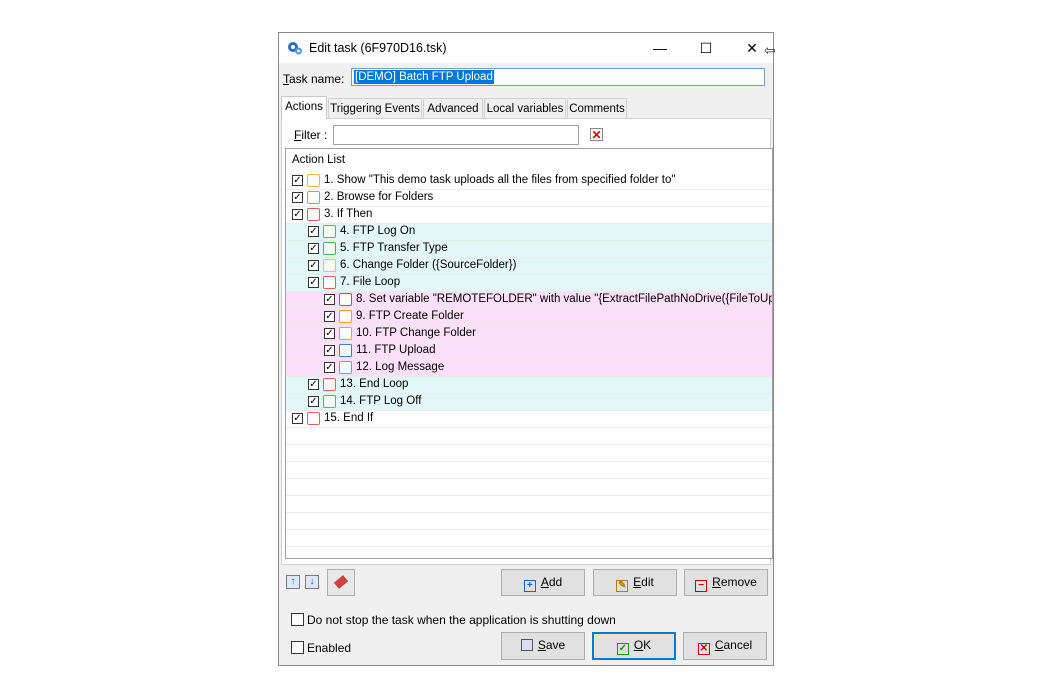  Describe the element at coordinates (456, 135) in the screenshot. I see `filter-input` at that location.